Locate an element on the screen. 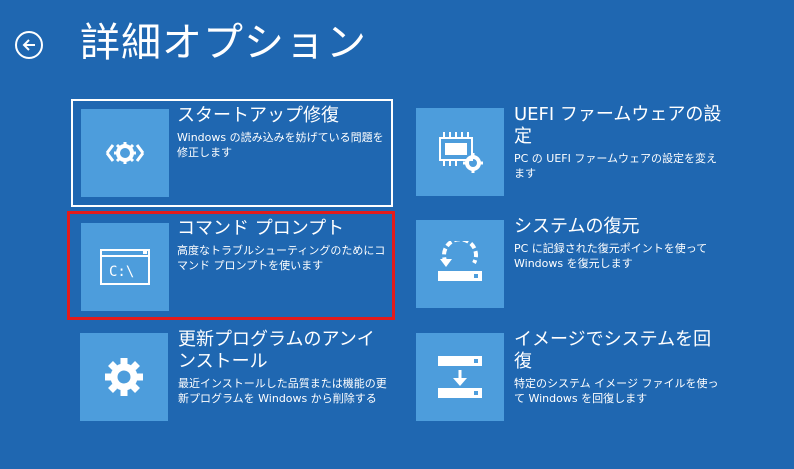 The height and width of the screenshot is (469, 794). system-image-icon is located at coordinates (460, 377).